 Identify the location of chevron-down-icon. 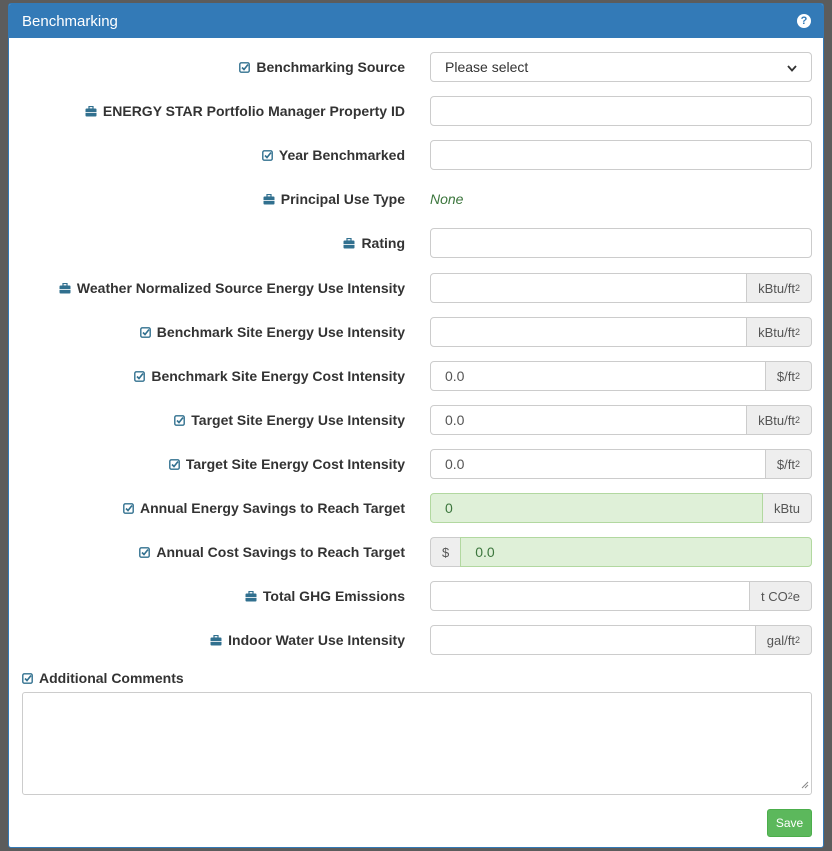
(792, 67).